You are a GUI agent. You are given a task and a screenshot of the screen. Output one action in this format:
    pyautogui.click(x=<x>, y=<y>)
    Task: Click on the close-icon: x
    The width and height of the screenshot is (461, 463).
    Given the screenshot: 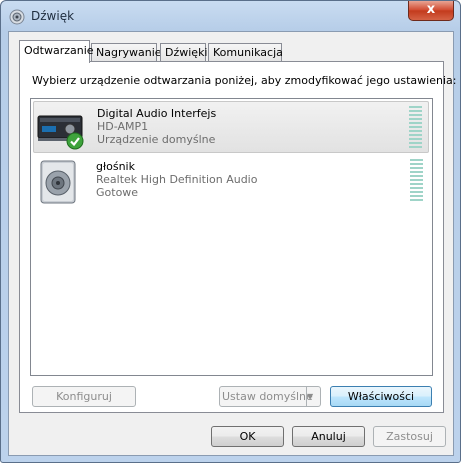 What is the action you would take?
    pyautogui.click(x=431, y=9)
    